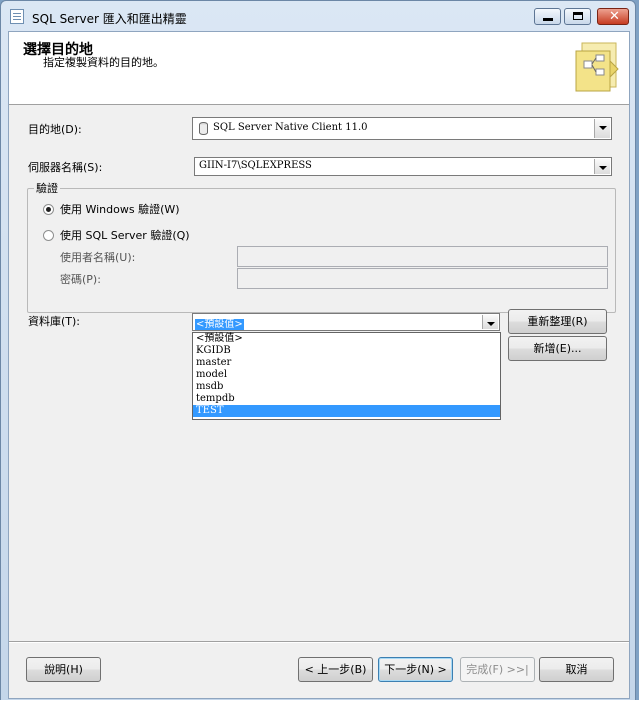  What do you see at coordinates (48, 209) in the screenshot?
I see `windows-auth-radio` at bounding box center [48, 209].